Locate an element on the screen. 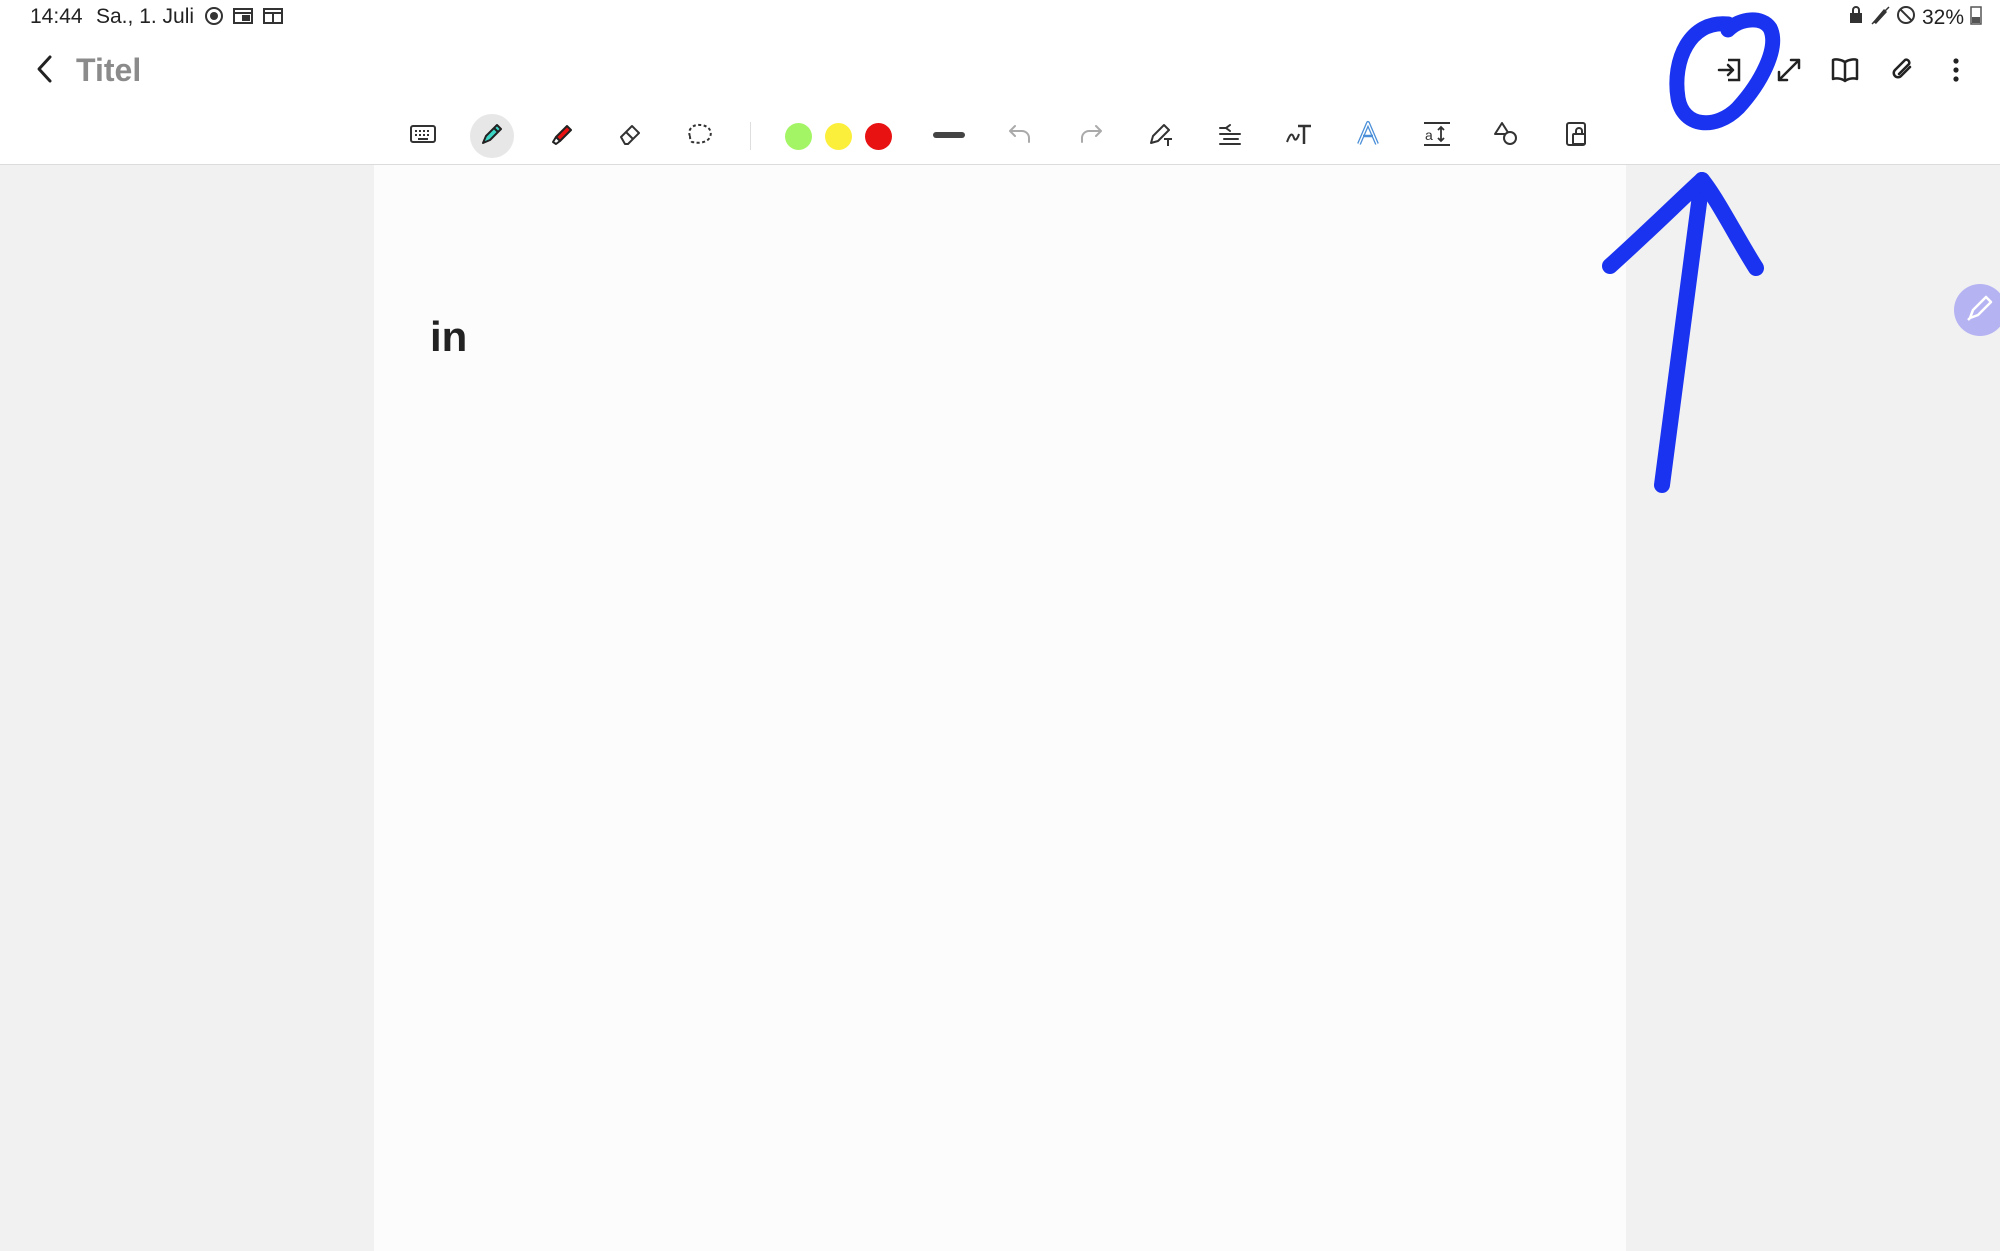 This screenshot has width=2000, height=1251. floating-pen-button is located at coordinates (1977, 310).